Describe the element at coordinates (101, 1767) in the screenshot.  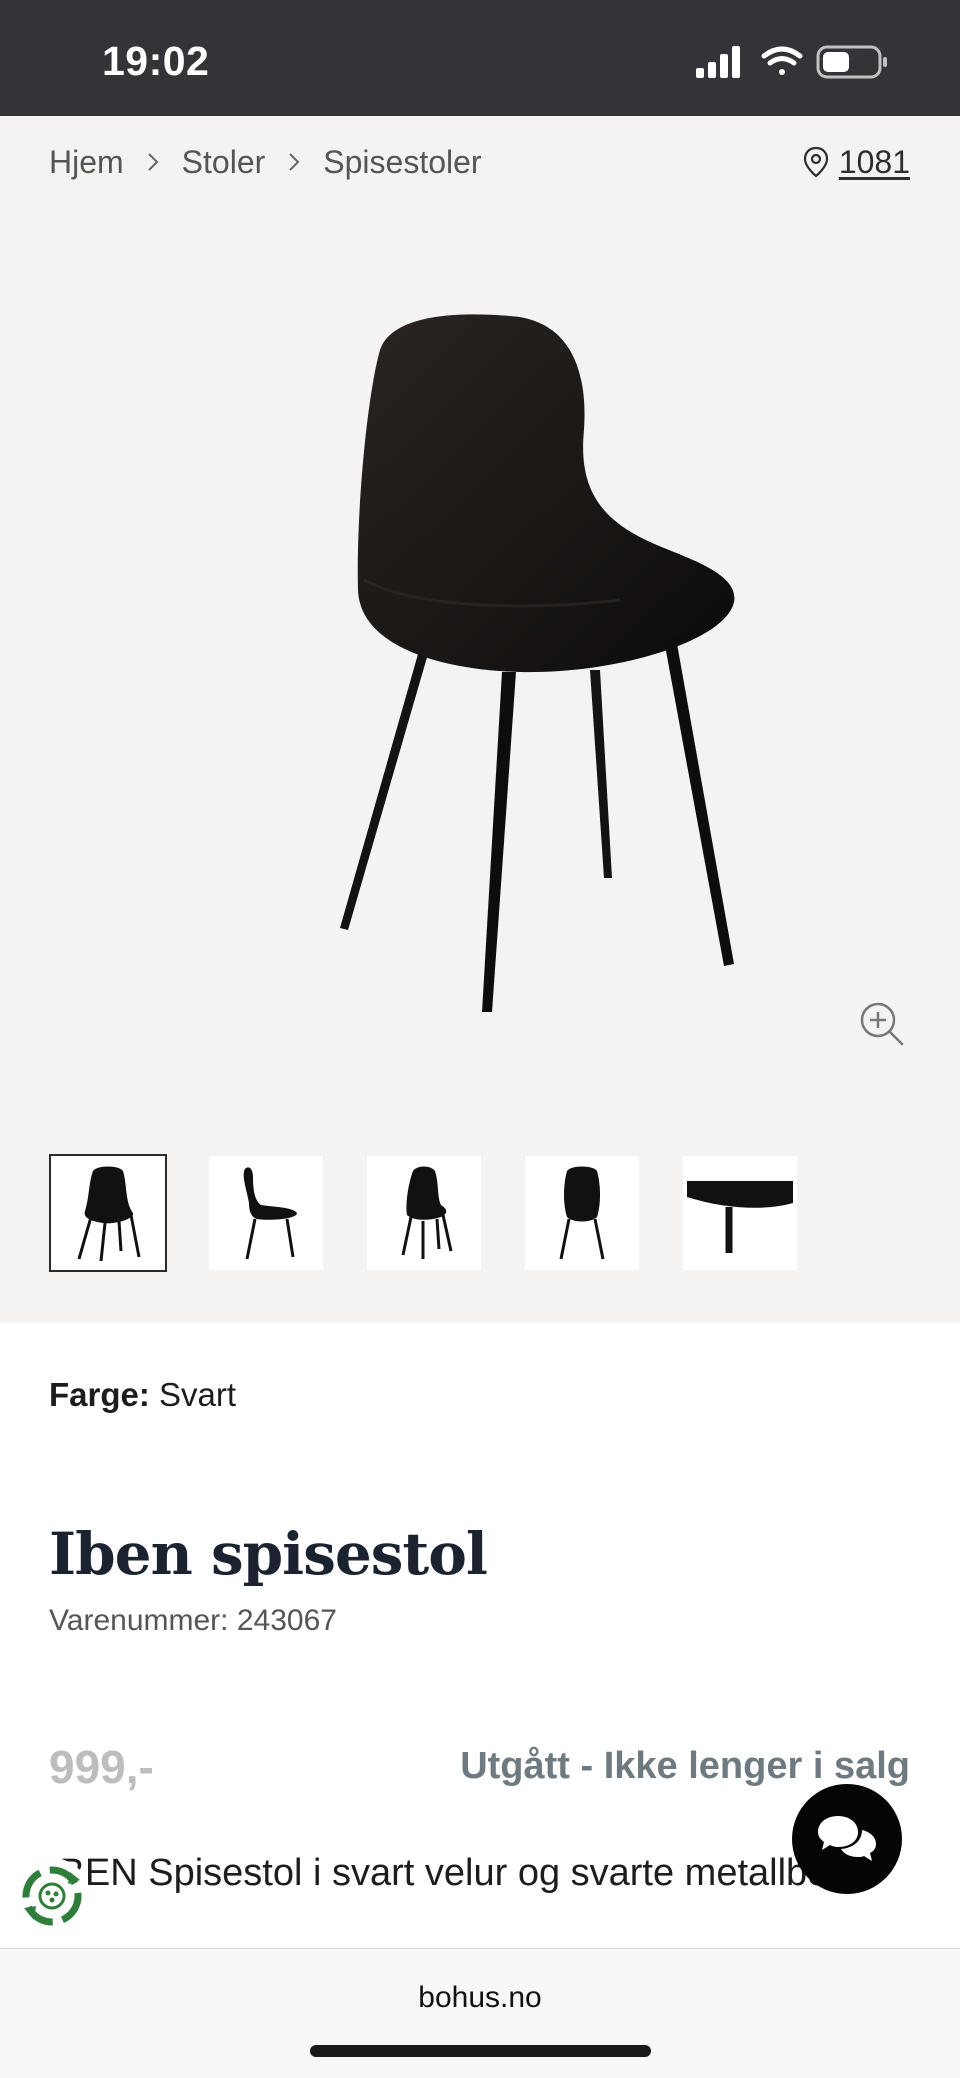
I see `product-price: 999,-` at that location.